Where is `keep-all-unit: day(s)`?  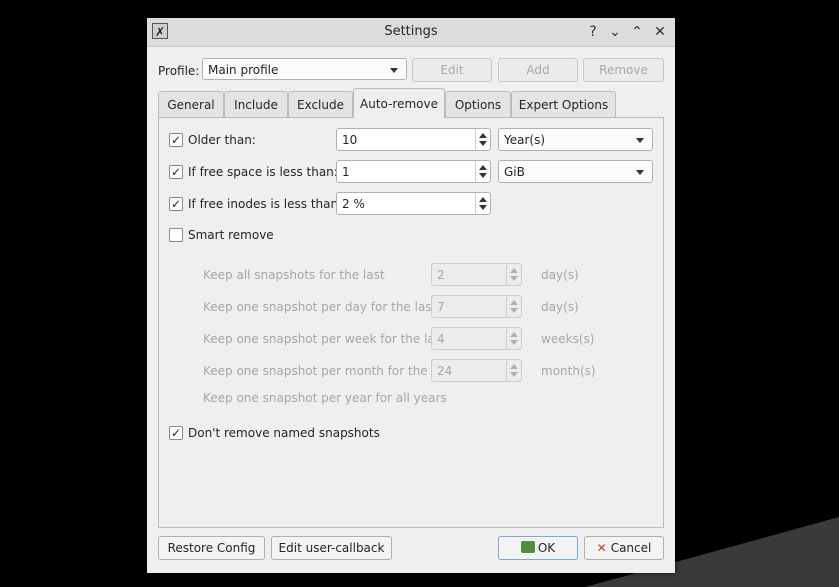
keep-all-unit: day(s) is located at coordinates (560, 275).